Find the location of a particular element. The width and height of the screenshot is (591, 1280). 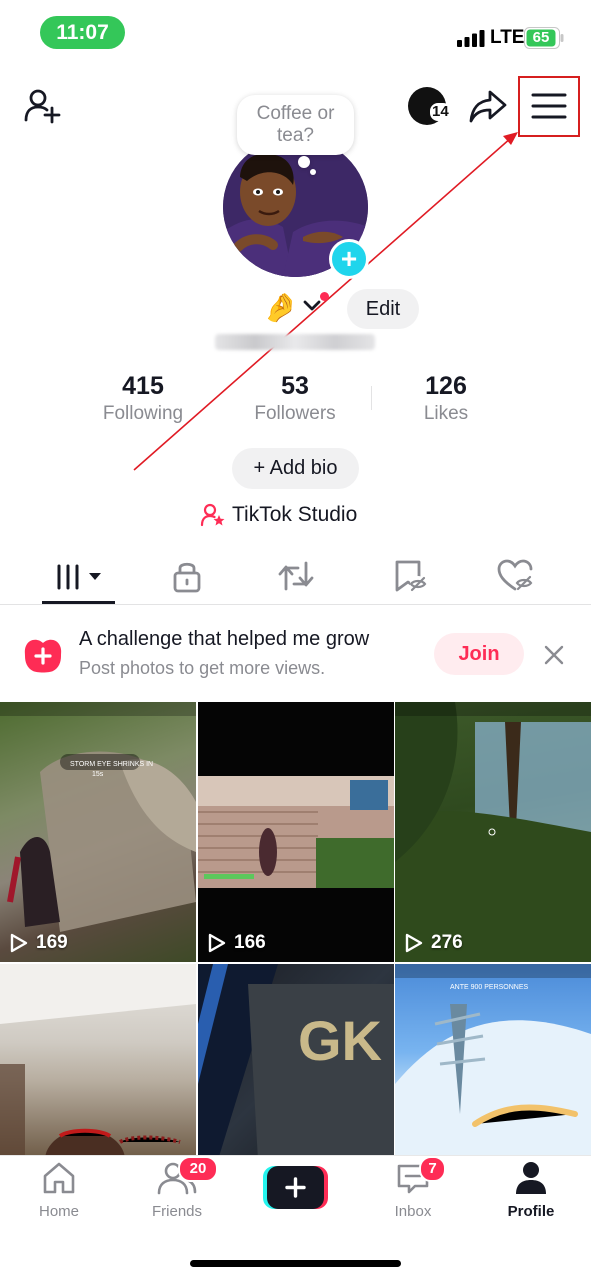

profile-icon is located at coordinates (531, 1178).